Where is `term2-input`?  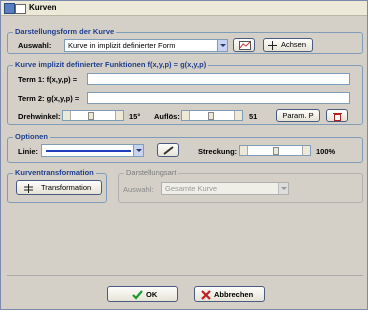
term2-input is located at coordinates (218, 98).